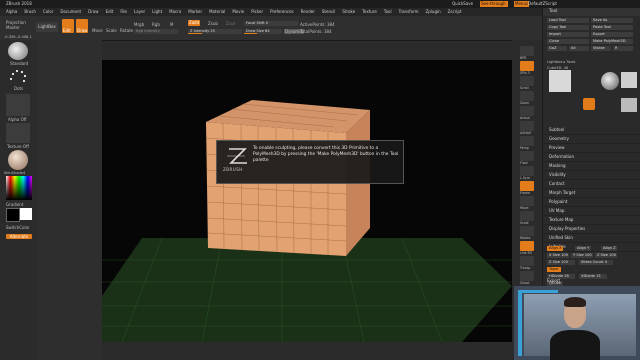 The width and height of the screenshot is (640, 360). What do you see at coordinates (329, 11) in the screenshot?
I see `menu-stencil: Stencil` at bounding box center [329, 11].